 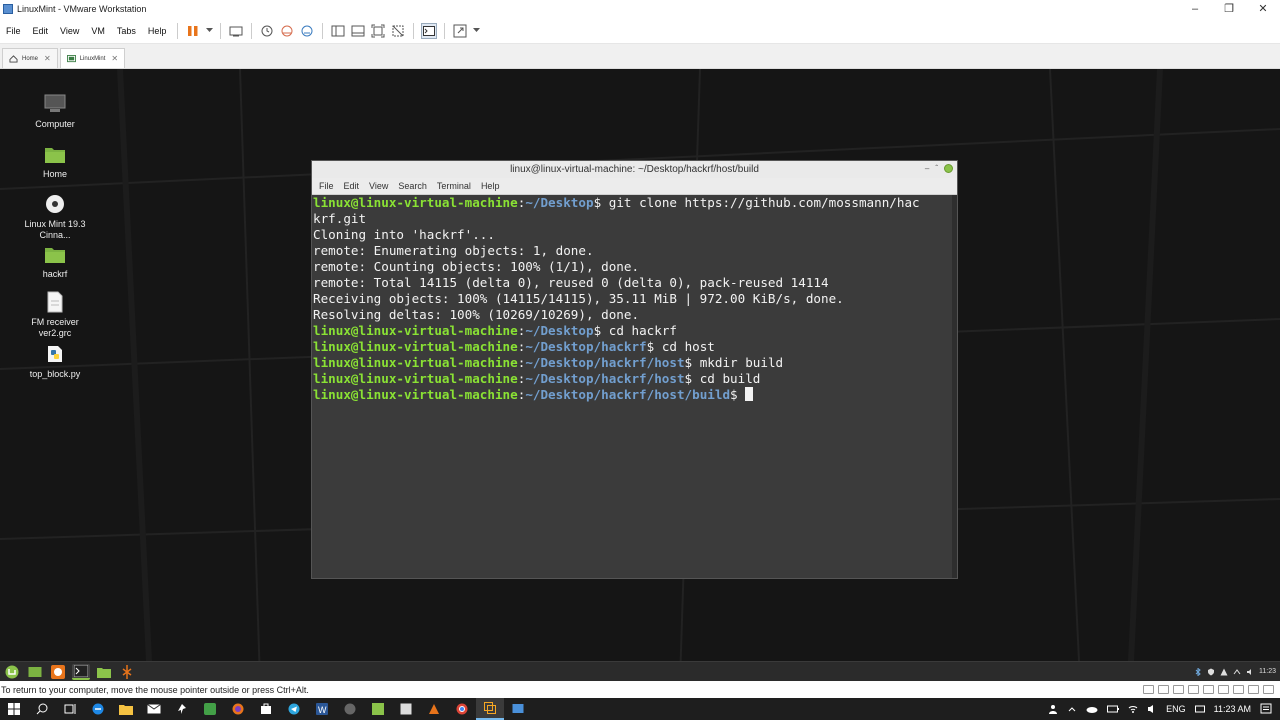 I want to click on terminal-menu-edit: Edit, so click(x=352, y=186).